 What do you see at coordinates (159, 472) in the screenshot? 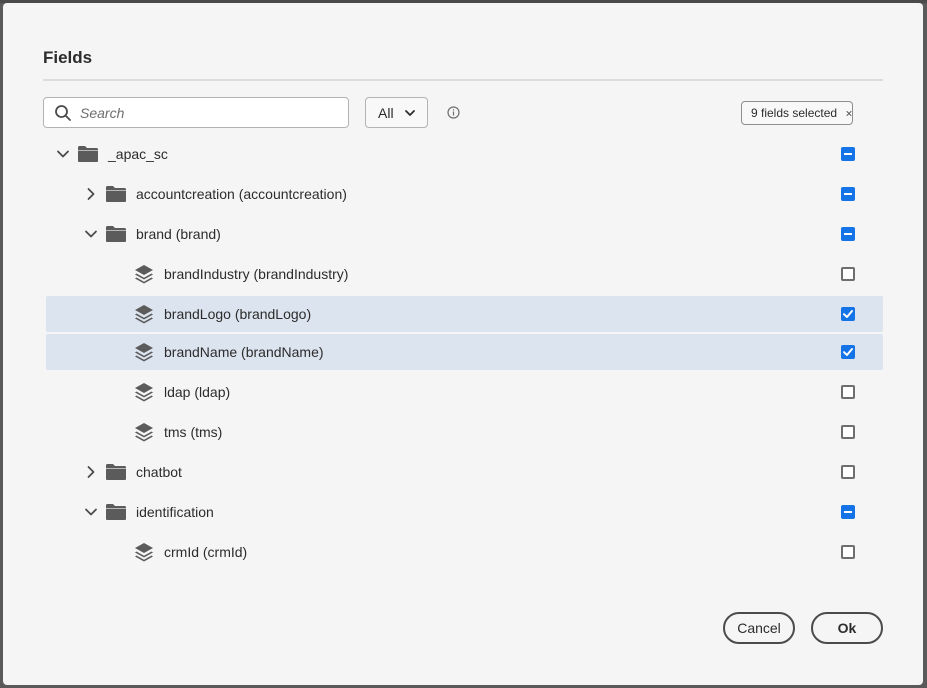
I see `tree-row-label: chatbot` at bounding box center [159, 472].